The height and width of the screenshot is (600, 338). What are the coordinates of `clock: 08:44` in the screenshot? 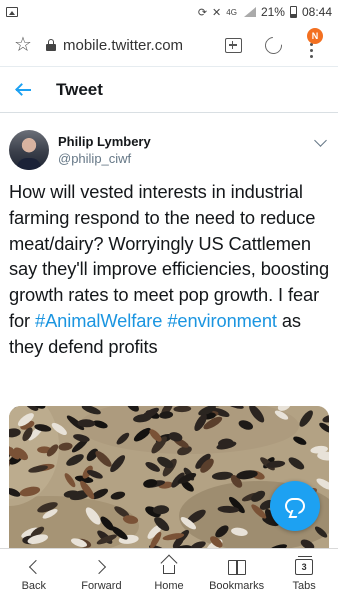 It's located at (316, 12).